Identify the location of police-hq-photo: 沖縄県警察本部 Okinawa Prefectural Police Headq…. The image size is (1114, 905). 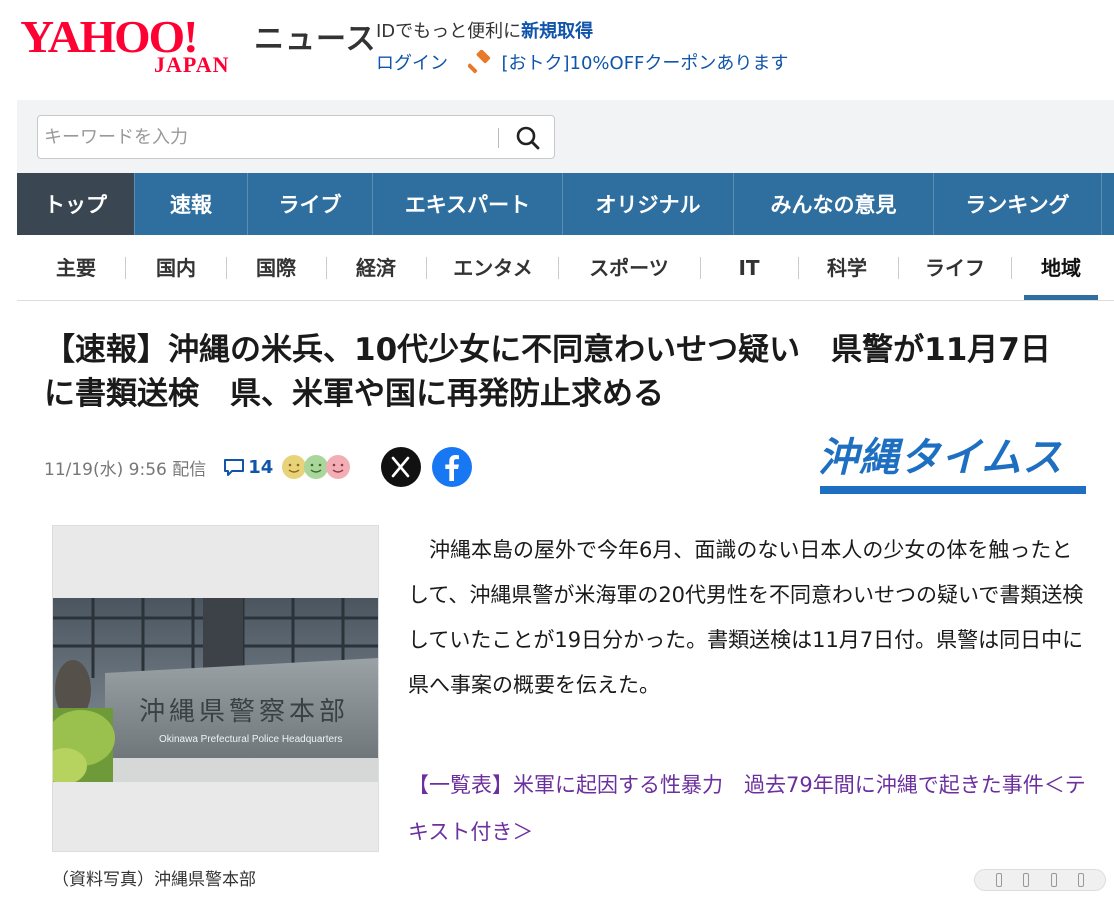
(215, 690).